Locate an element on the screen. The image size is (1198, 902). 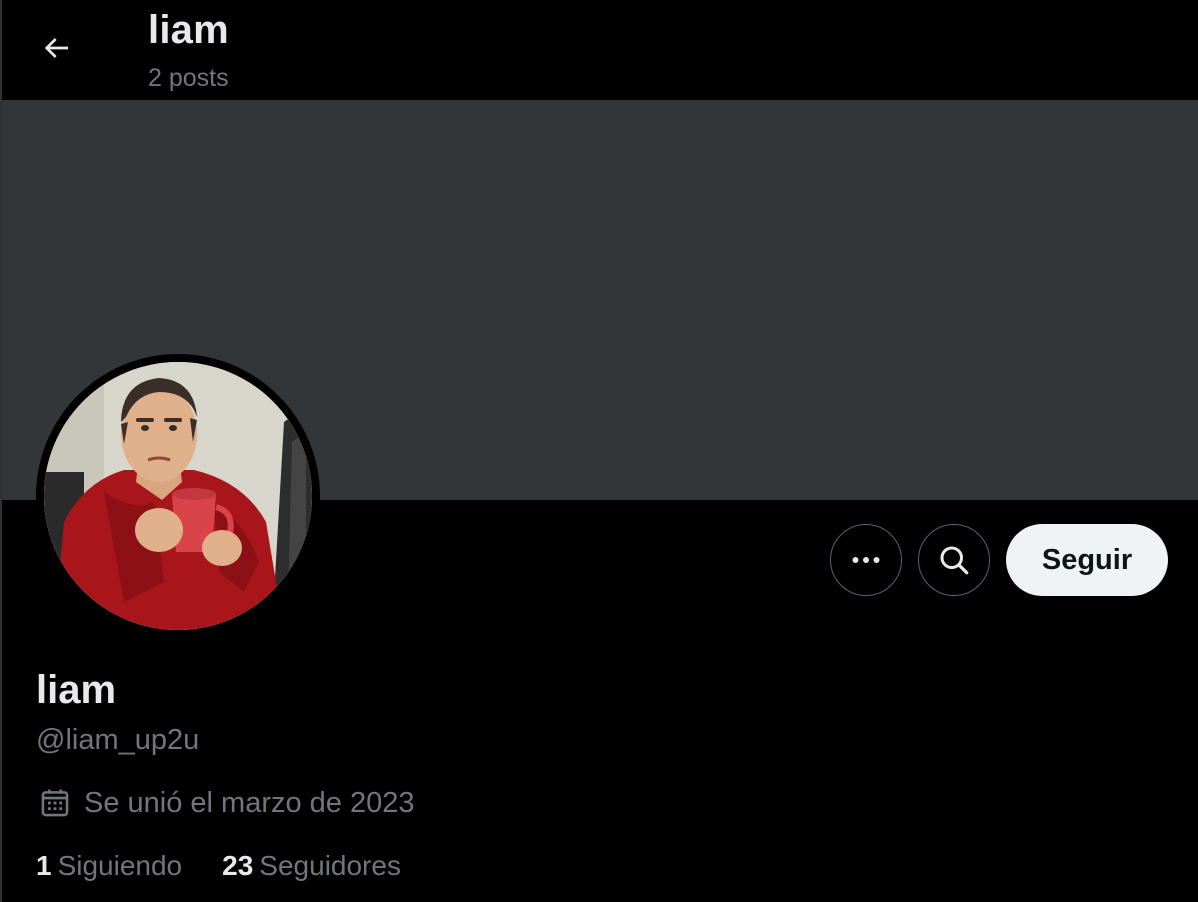
profile-header: liam 2 posts is located at coordinates (600, 50).